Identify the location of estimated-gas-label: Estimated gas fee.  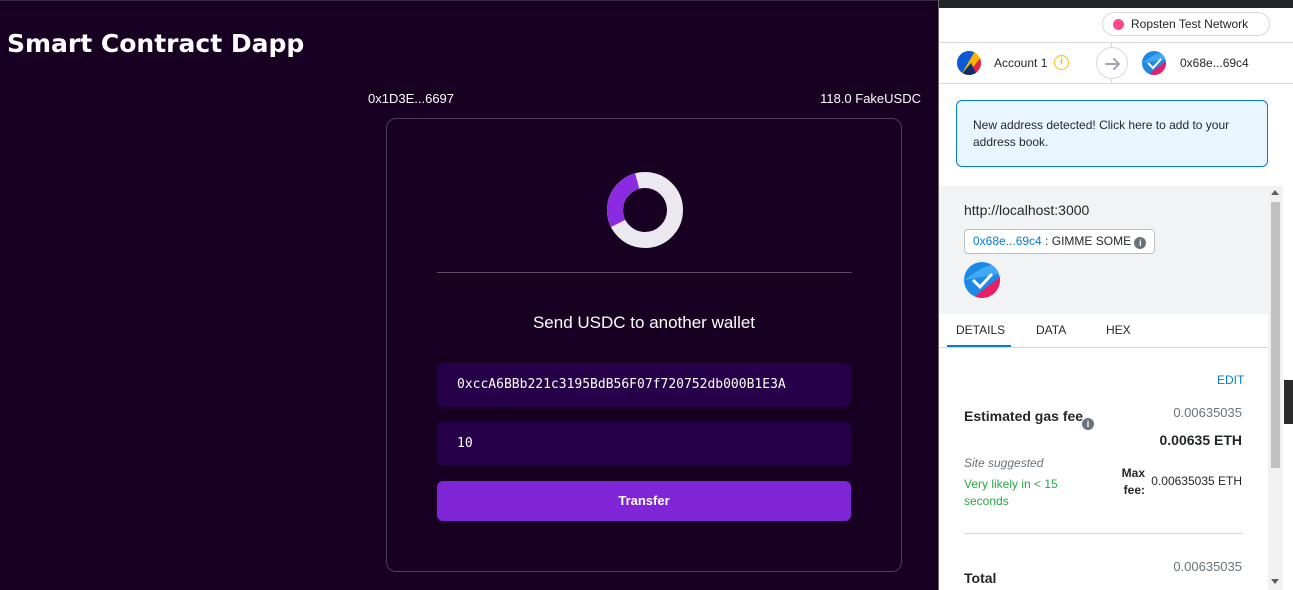
(1024, 416).